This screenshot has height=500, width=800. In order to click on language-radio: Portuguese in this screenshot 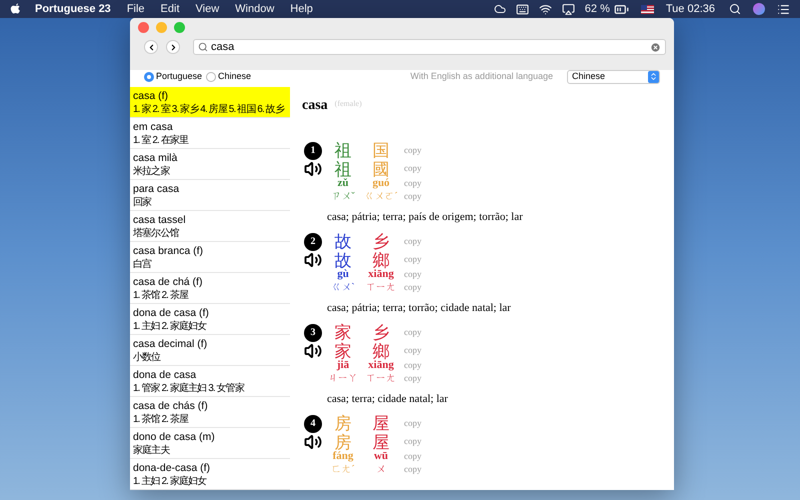, I will do `click(173, 77)`.